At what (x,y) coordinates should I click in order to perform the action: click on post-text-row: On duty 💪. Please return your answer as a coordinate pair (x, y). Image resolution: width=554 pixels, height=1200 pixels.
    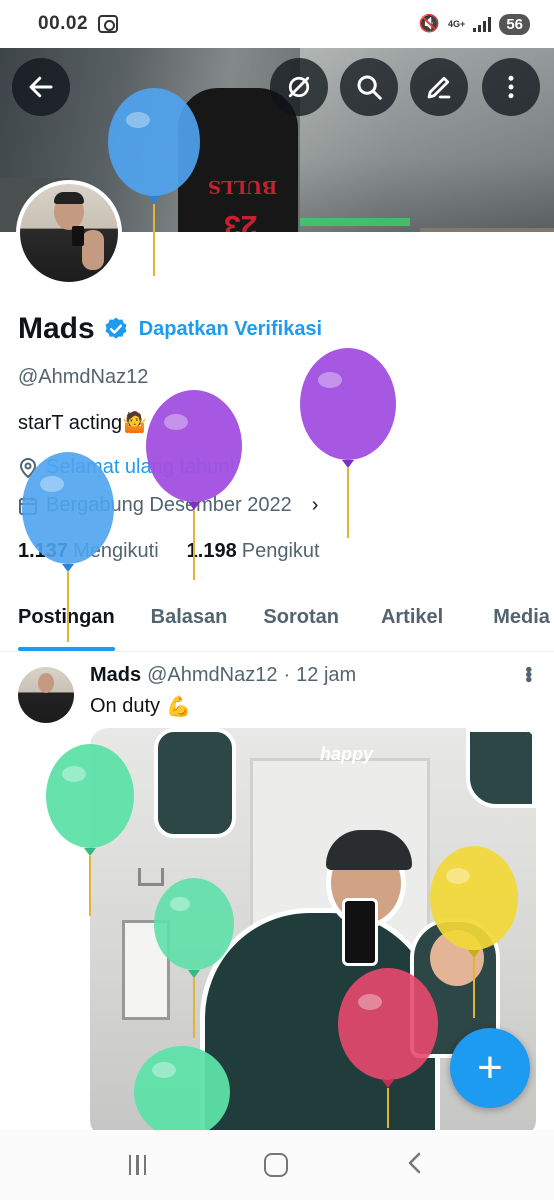
    Looking at the image, I should click on (140, 706).